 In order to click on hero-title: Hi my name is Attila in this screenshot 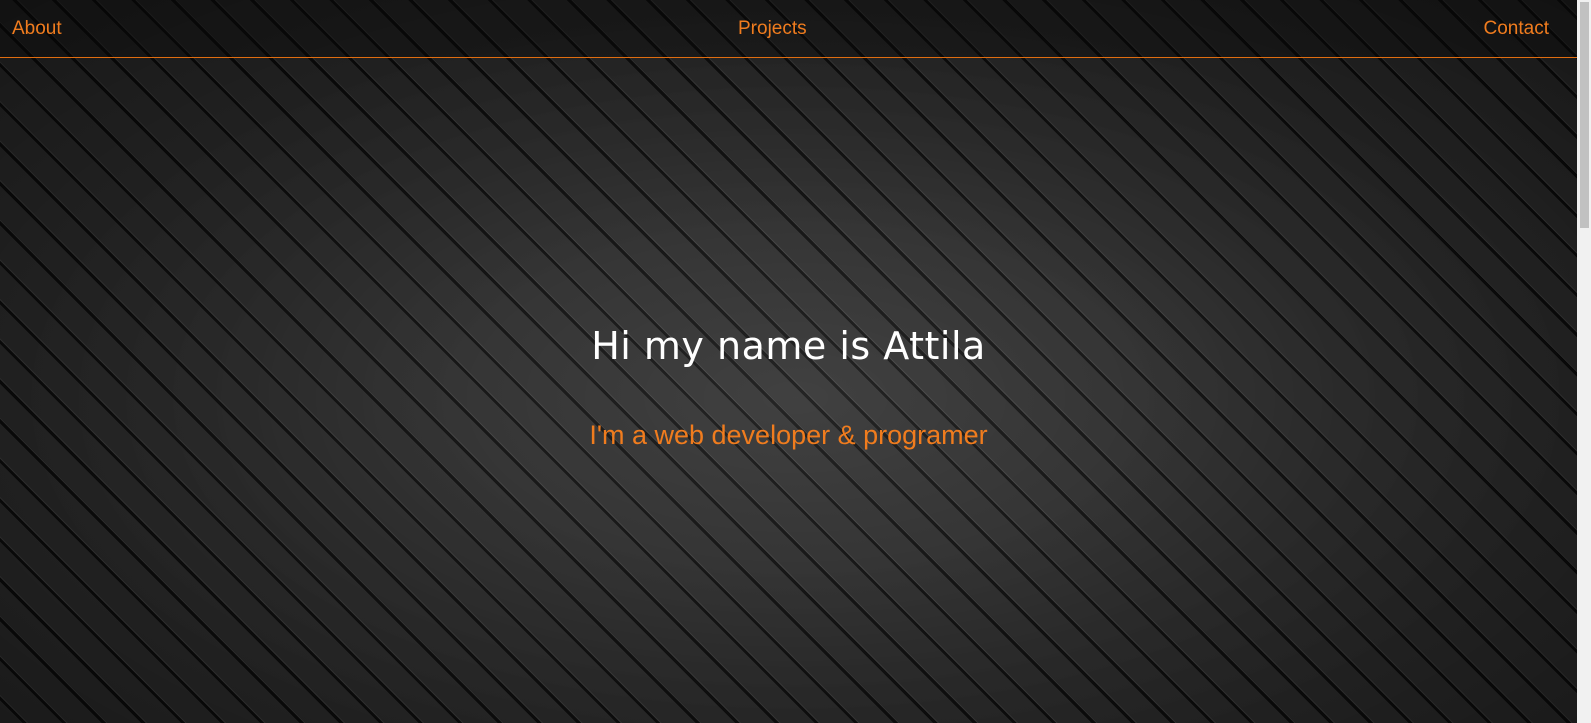, I will do `click(788, 346)`.